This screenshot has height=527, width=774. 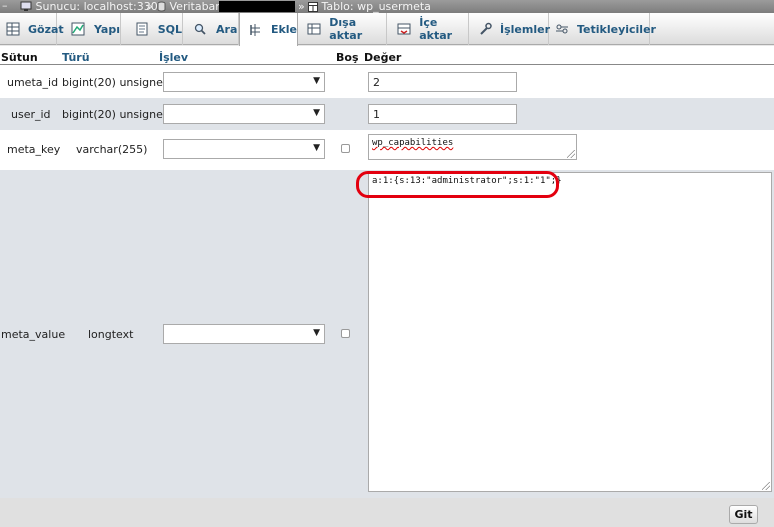 What do you see at coordinates (142, 29) in the screenshot?
I see `sql-icon` at bounding box center [142, 29].